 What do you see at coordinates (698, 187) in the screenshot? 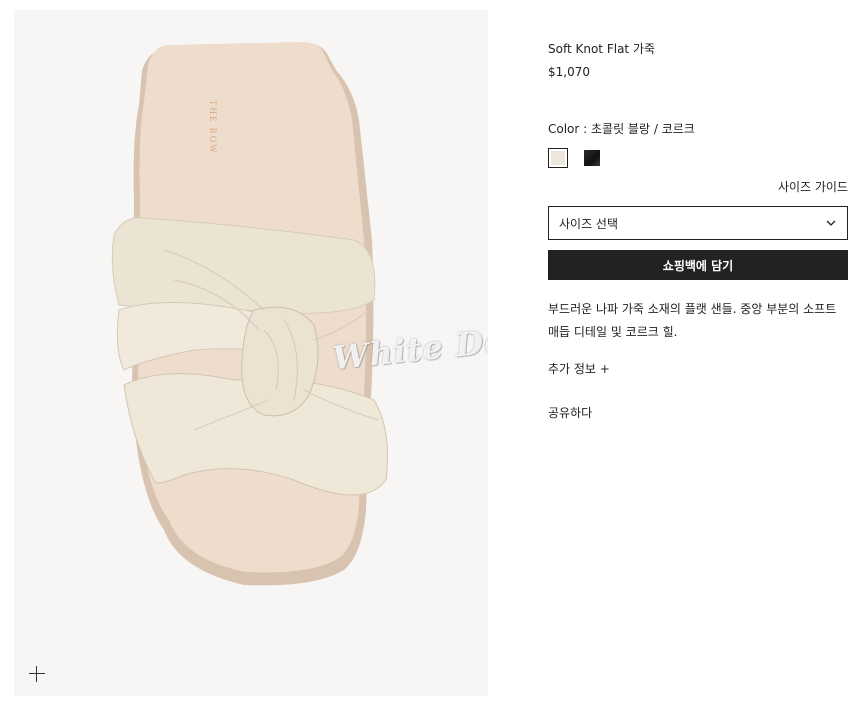
I see `size-guide-link: 사이즈 가이드` at bounding box center [698, 187].